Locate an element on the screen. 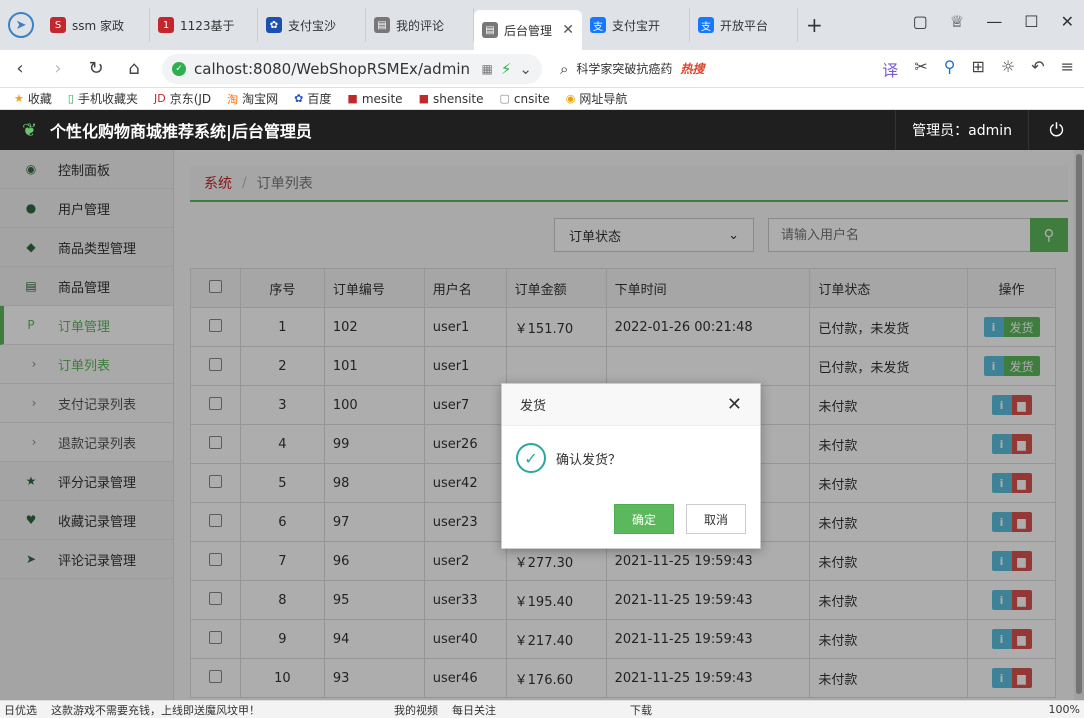 This screenshot has height=718, width=1084. bookmark-label: 网址导航 is located at coordinates (603, 98).